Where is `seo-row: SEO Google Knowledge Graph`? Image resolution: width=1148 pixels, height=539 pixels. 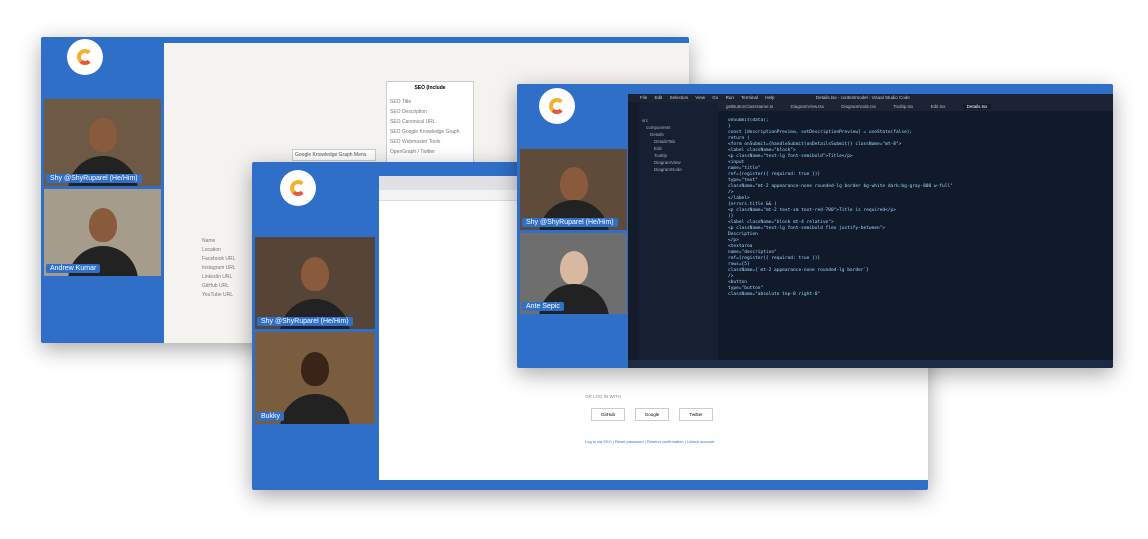 seo-row: SEO Google Knowledge Graph is located at coordinates (425, 132).